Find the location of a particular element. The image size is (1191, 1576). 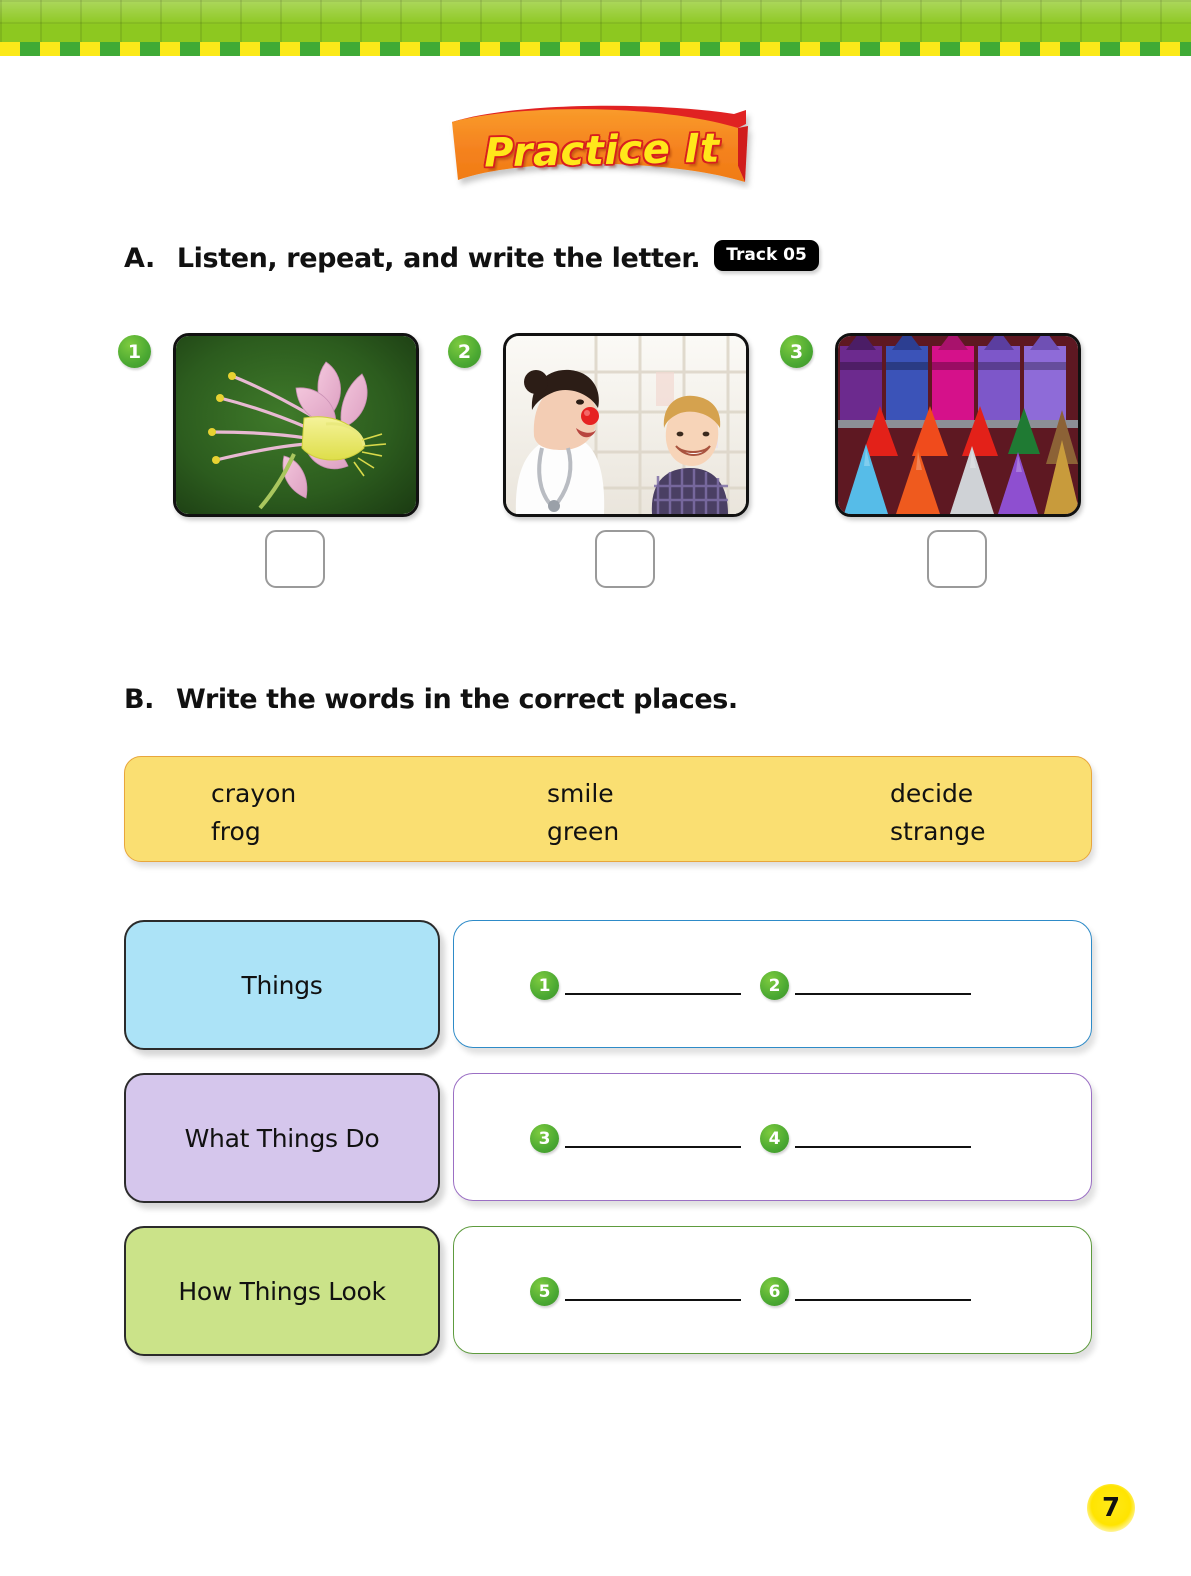

word-bank-word: green is located at coordinates (583, 832).